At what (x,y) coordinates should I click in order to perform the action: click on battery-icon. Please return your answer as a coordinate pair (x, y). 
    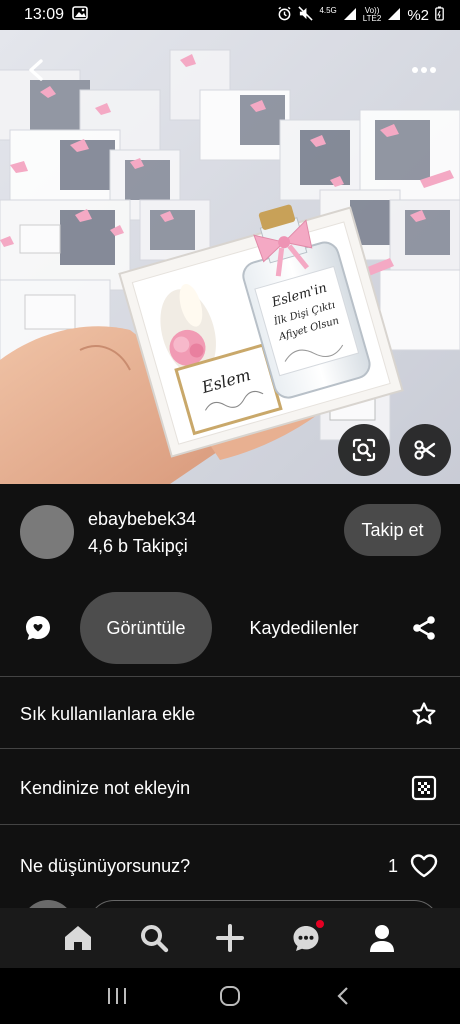
    Looking at the image, I should click on (439, 15).